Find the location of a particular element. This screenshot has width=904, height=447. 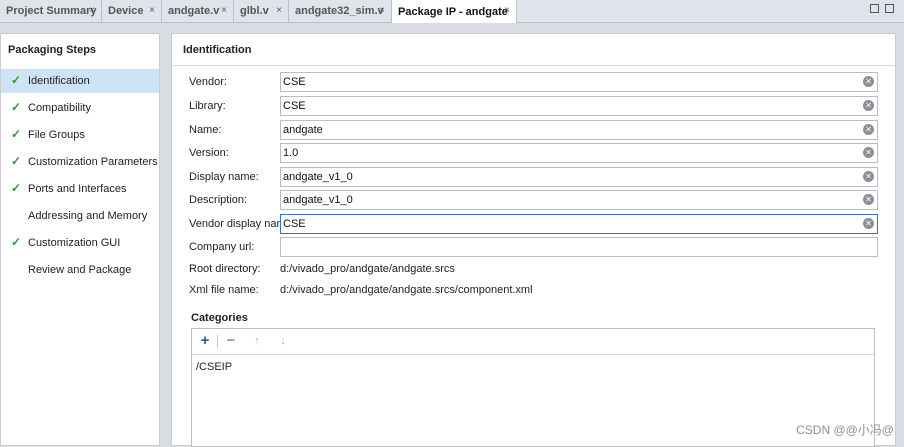

step-label: Review and Package is located at coordinates (80, 270).